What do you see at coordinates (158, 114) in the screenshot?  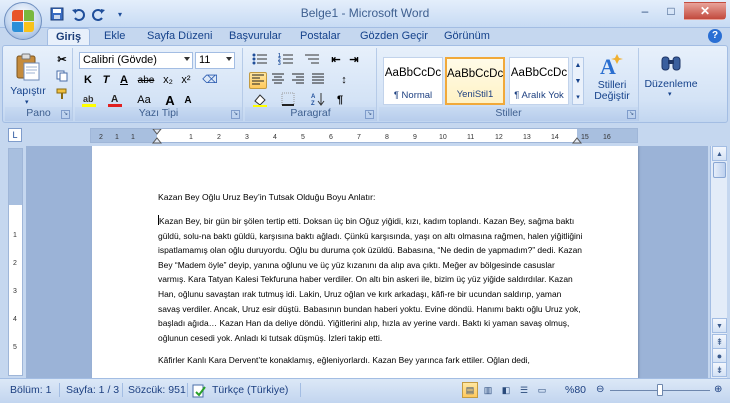 I see `group-label-font: Yazı Tipi` at bounding box center [158, 114].